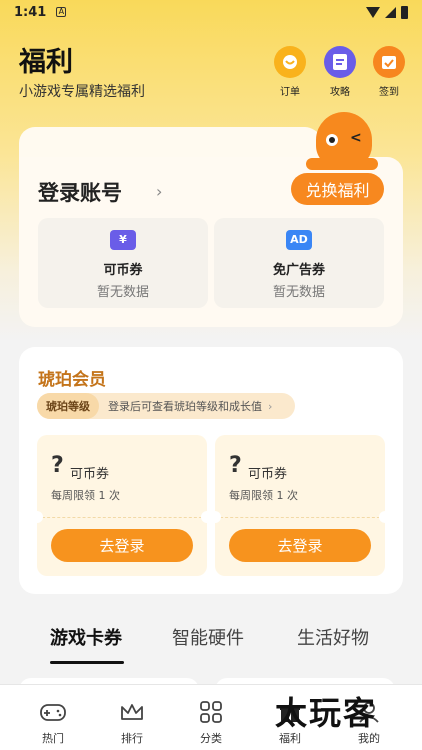 This screenshot has height=750, width=422. I want to click on grid-icon, so click(211, 712).